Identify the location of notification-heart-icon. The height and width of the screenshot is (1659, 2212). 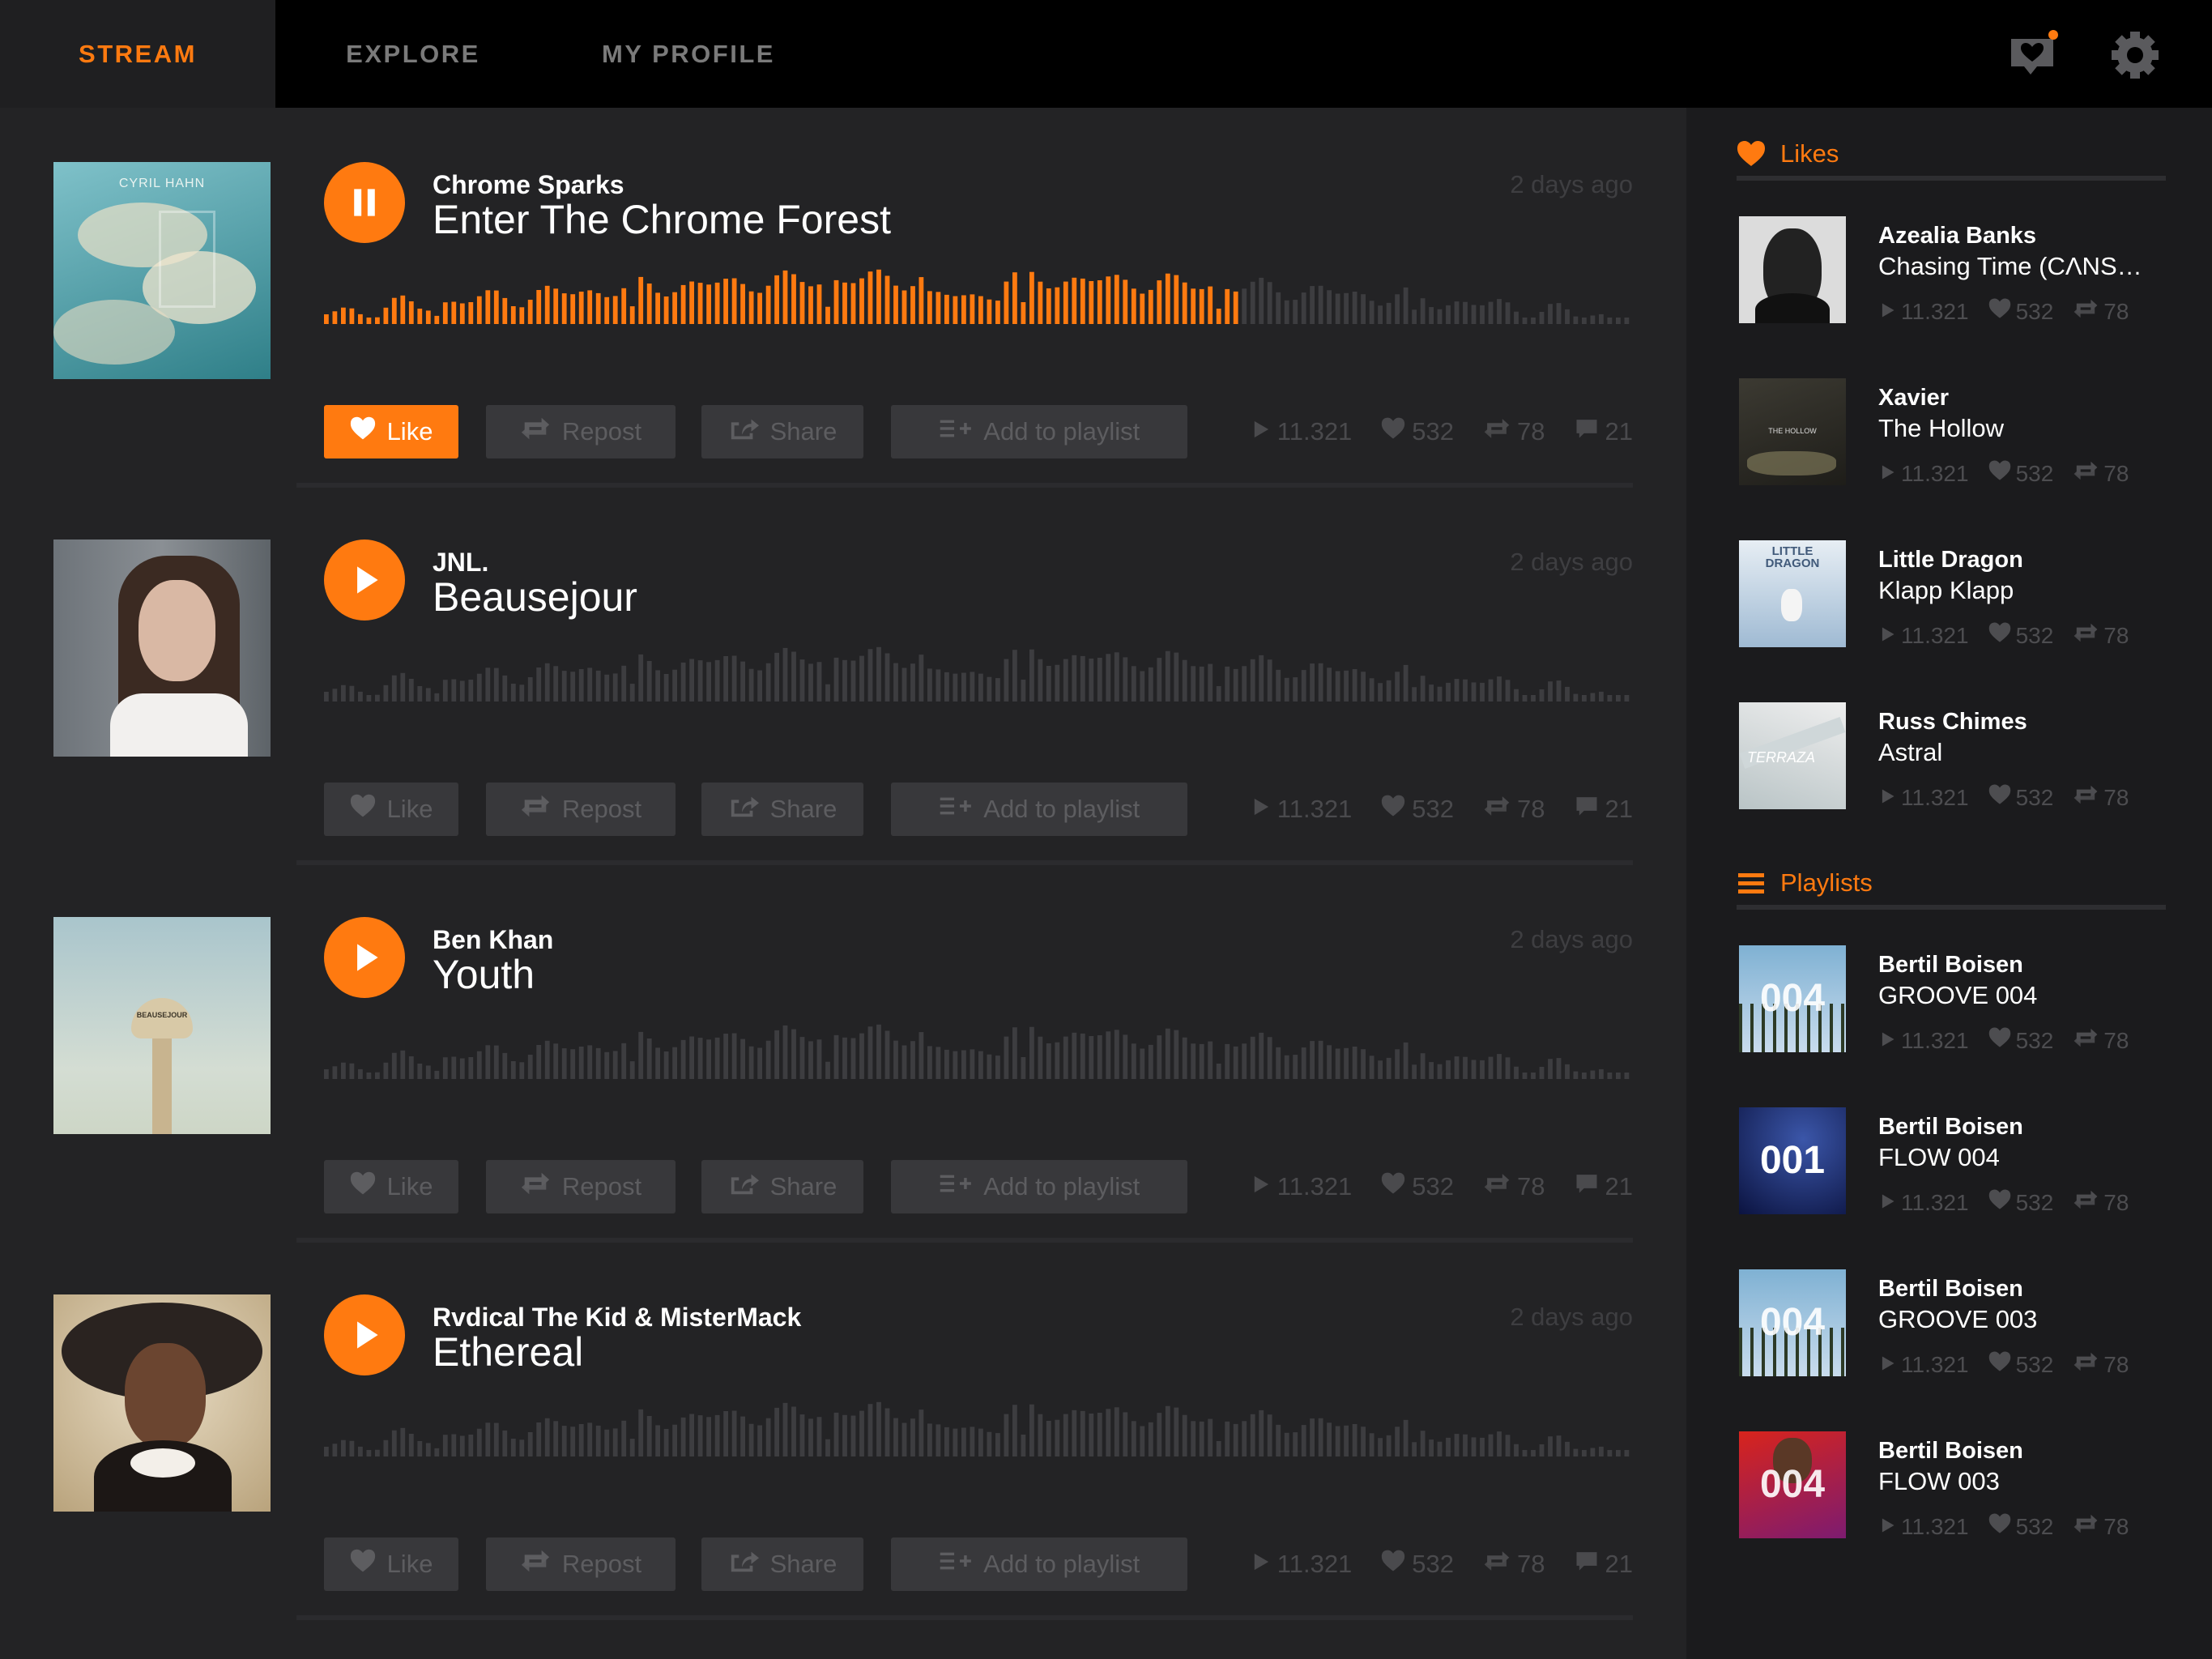
(2034, 55).